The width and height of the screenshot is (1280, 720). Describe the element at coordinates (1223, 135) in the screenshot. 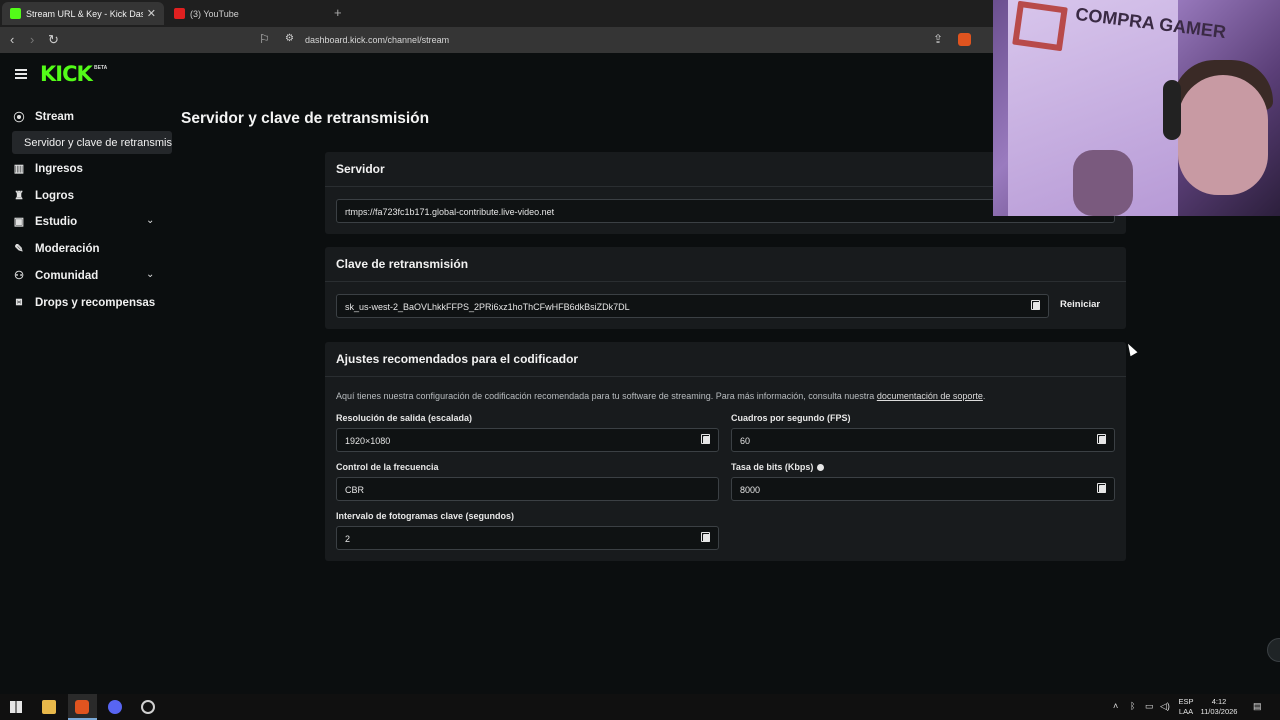

I see `face` at that location.